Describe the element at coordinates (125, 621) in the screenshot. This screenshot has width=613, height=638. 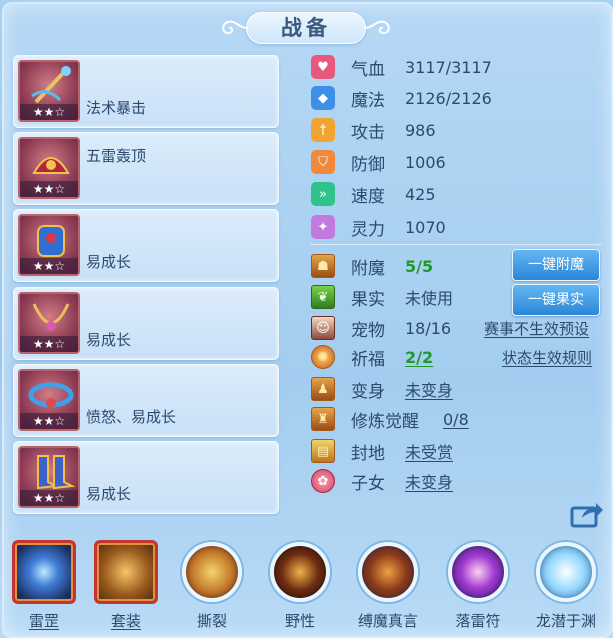
I see `skill-label: 套装` at that location.